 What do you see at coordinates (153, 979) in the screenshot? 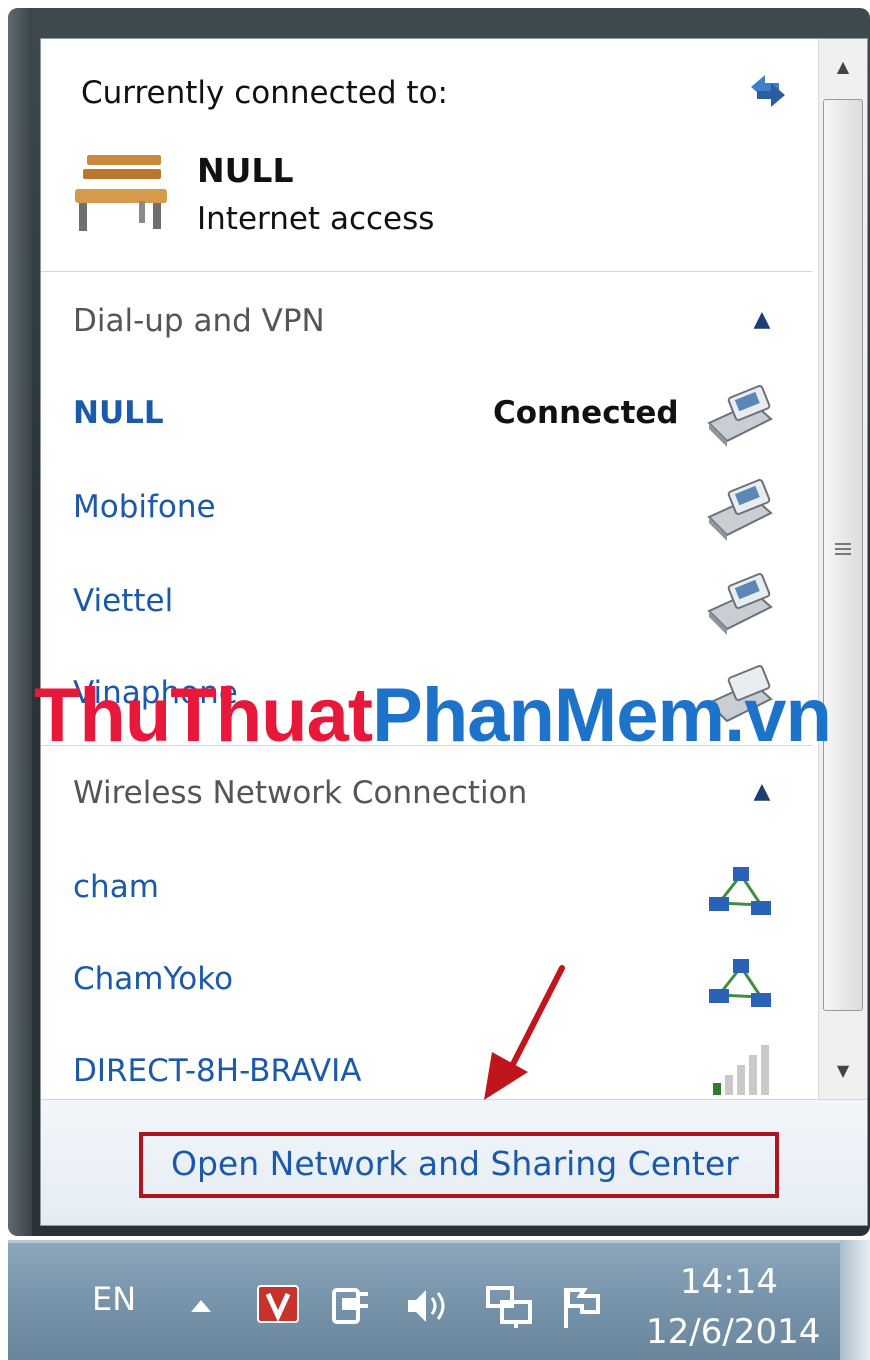
I see `wifi-item-chamyoko: ChamYoko` at bounding box center [153, 979].